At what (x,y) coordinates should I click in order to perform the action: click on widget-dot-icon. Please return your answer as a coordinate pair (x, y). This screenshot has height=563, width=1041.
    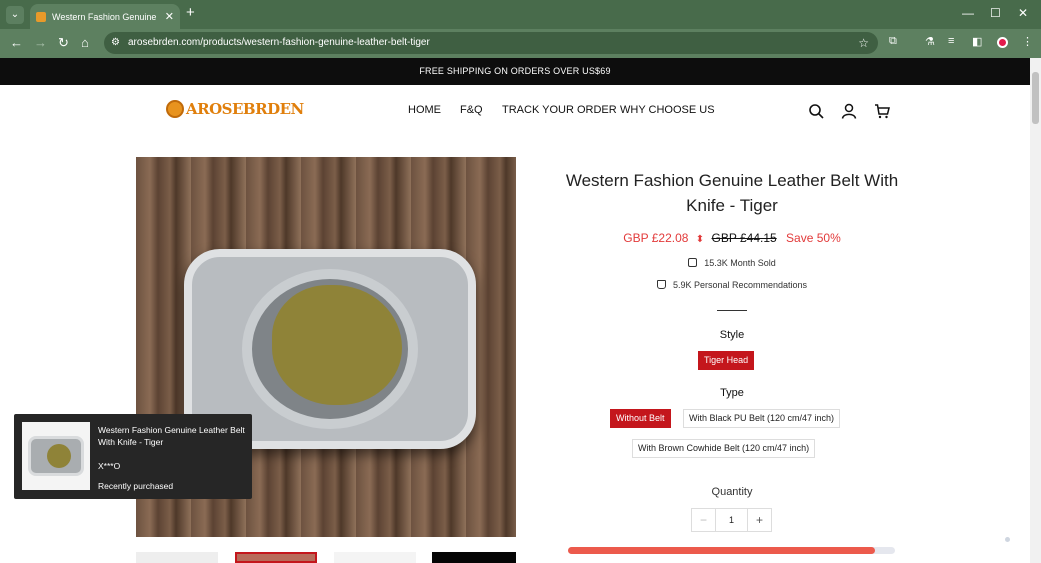
    Looking at the image, I should click on (1007, 539).